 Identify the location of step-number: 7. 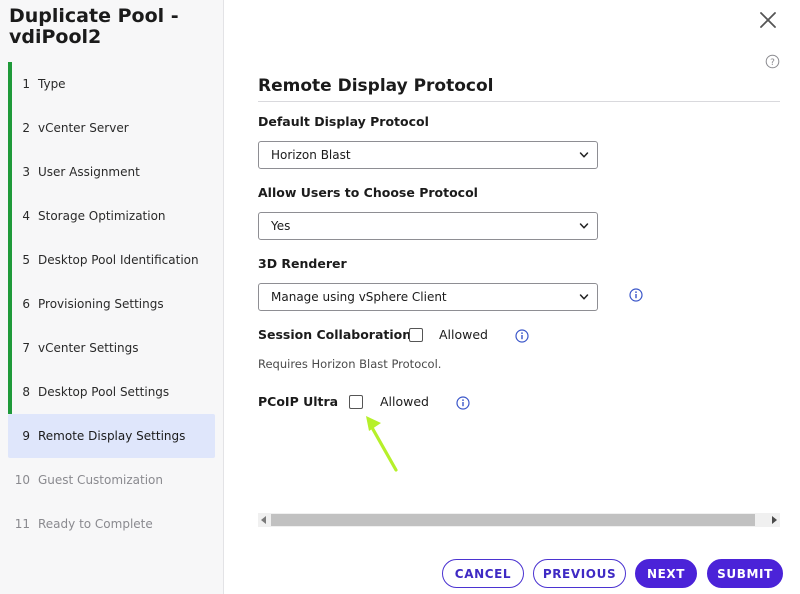
(26, 348).